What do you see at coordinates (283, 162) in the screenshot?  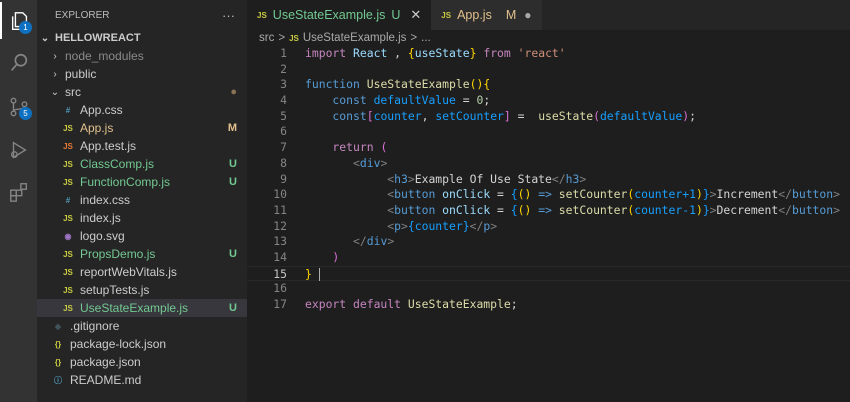 I see `line-number: 8` at bounding box center [283, 162].